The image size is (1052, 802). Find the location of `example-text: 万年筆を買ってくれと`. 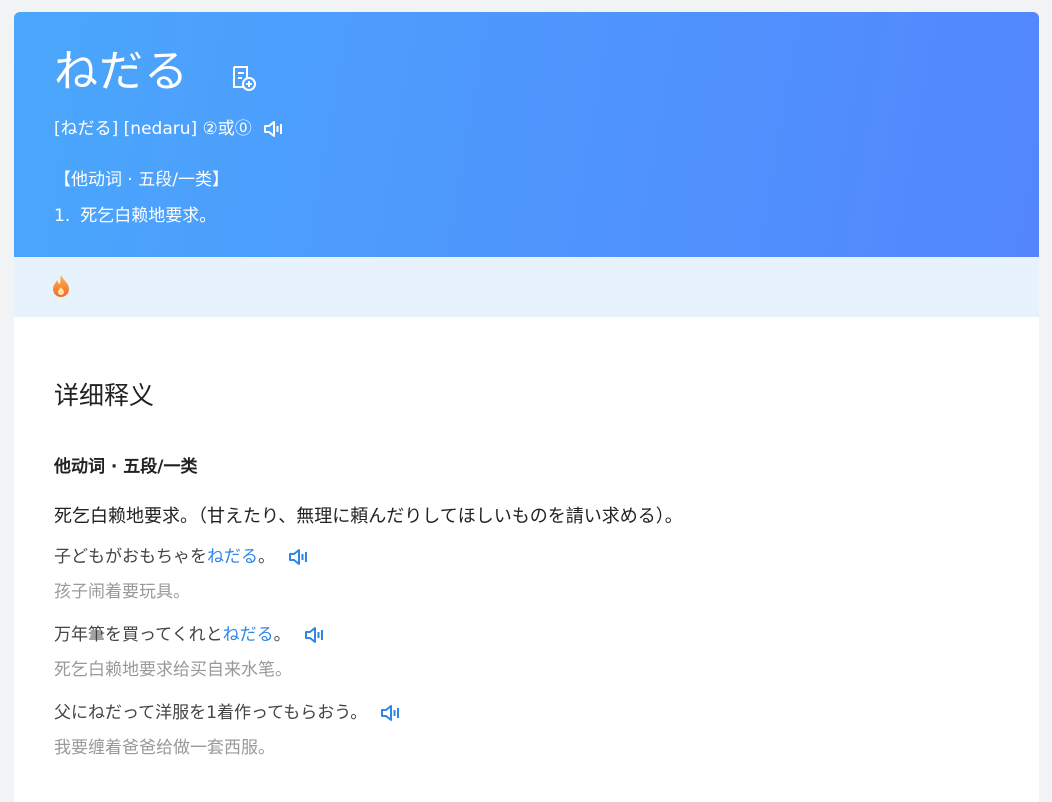

example-text: 万年筆を買ってくれと is located at coordinates (138, 635).